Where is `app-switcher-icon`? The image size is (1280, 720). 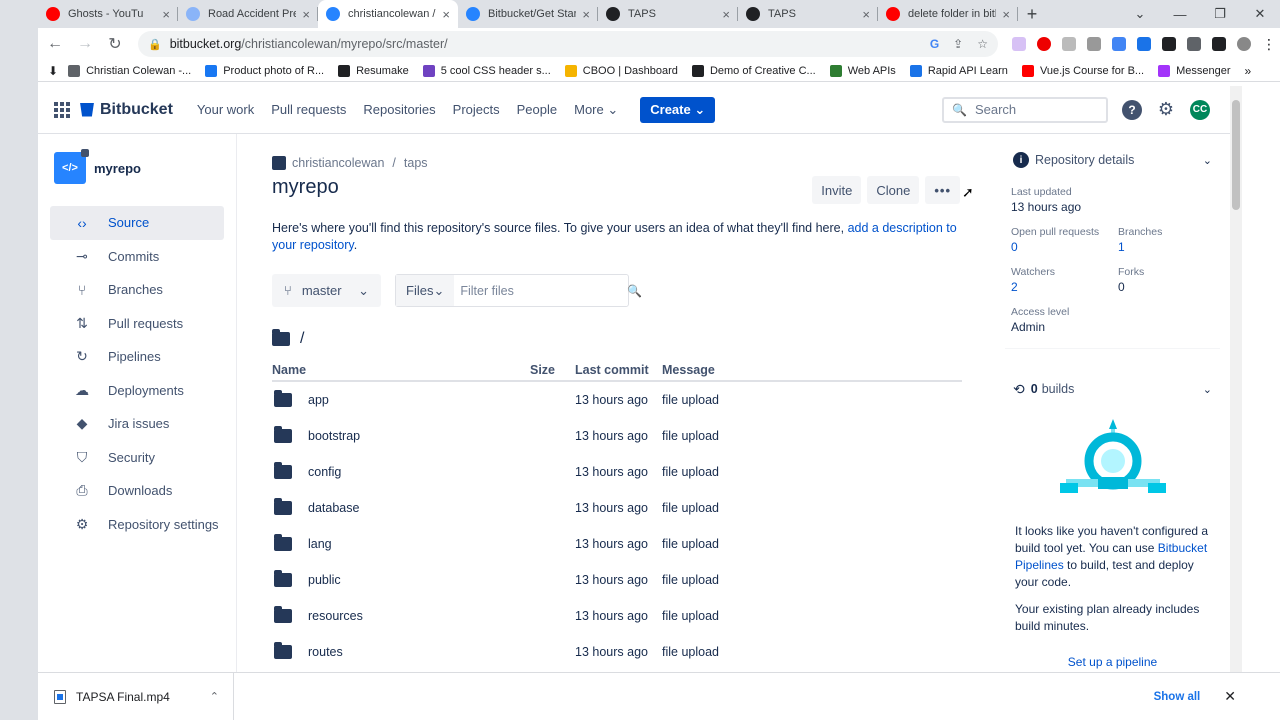
app-switcher-icon is located at coordinates (62, 109).